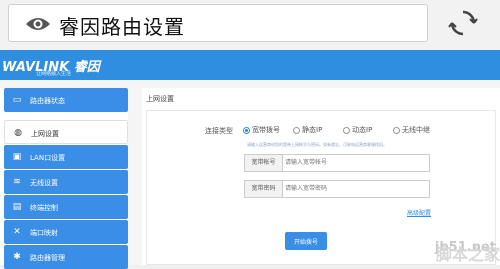  I want to click on radio-selected-icon, so click(246, 130).